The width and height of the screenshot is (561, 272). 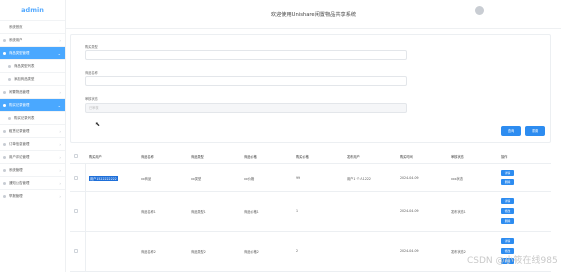 I want to click on reset-button: 重置, so click(x=535, y=131).